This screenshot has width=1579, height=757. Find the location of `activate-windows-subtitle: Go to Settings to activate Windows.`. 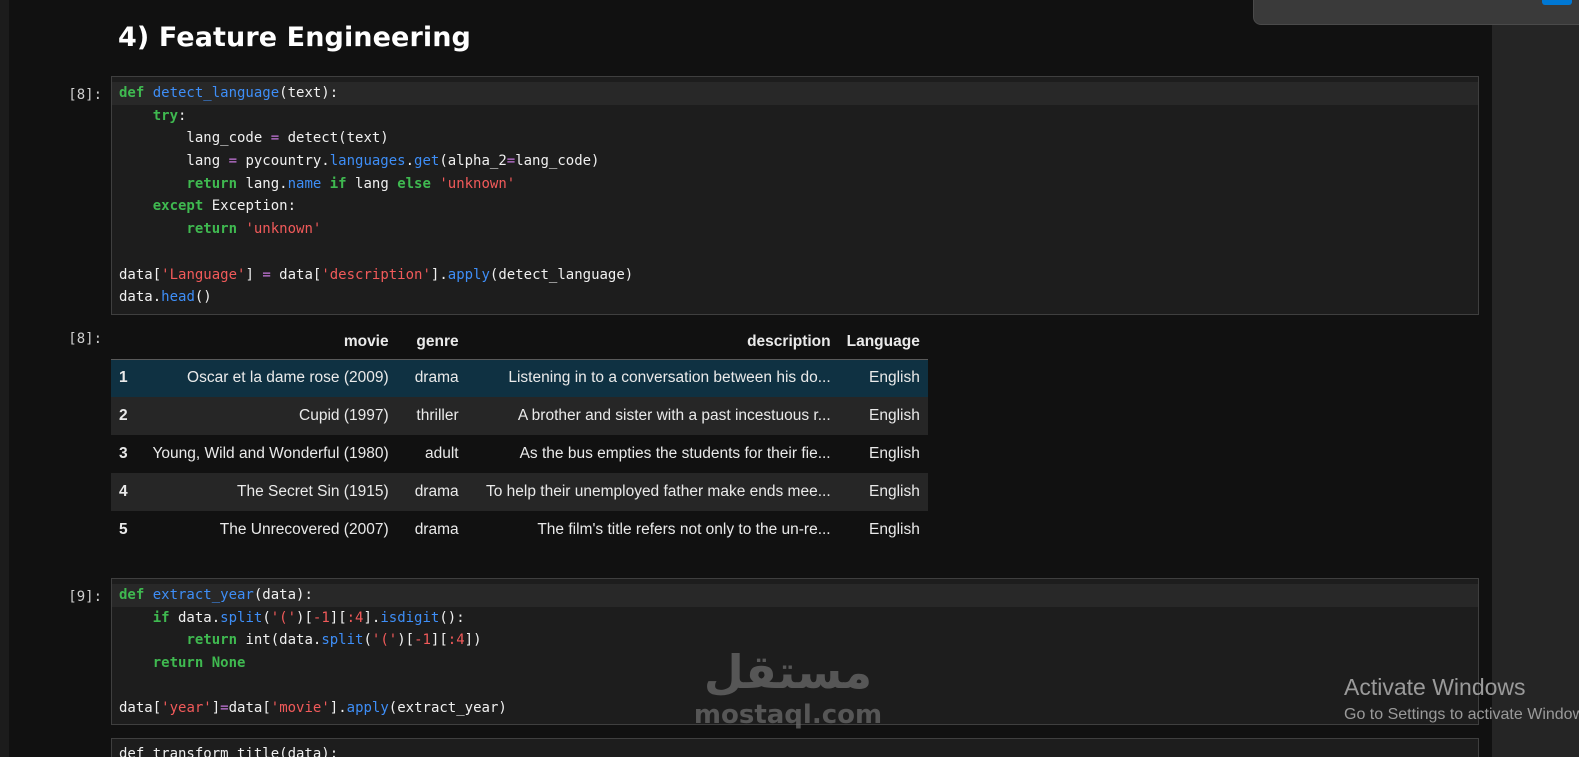

activate-windows-subtitle: Go to Settings to activate Windows. is located at coordinates (1461, 714).